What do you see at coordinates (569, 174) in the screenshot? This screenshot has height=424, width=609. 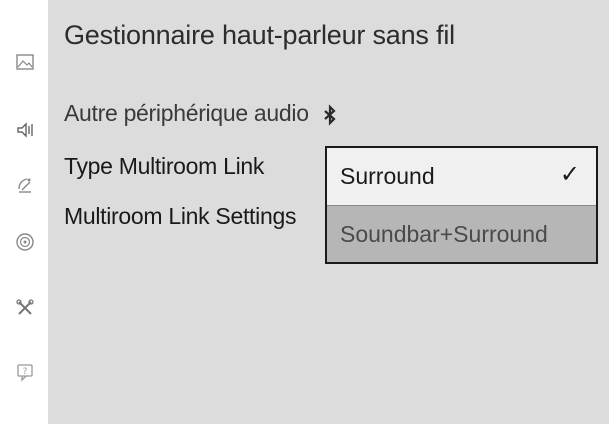 I see `checkmark-icon: ✓` at bounding box center [569, 174].